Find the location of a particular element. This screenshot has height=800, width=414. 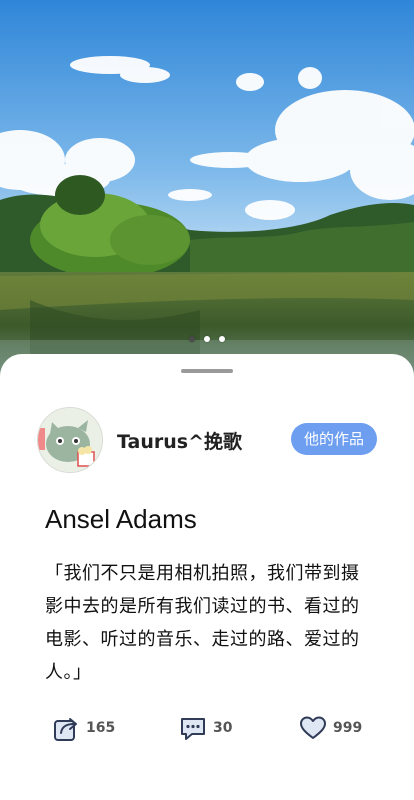

share-count: 165 is located at coordinates (101, 728).